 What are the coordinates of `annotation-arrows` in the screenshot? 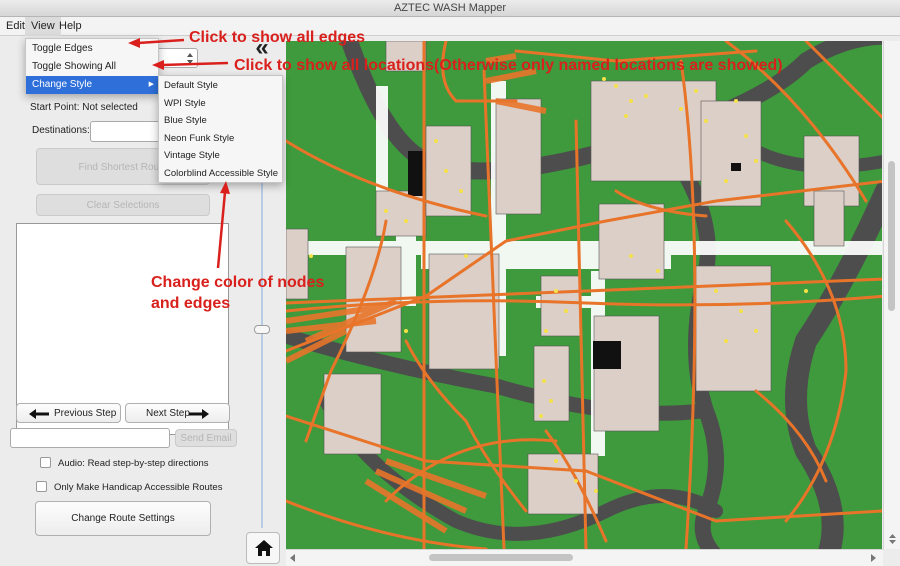 It's located at (179, 153).